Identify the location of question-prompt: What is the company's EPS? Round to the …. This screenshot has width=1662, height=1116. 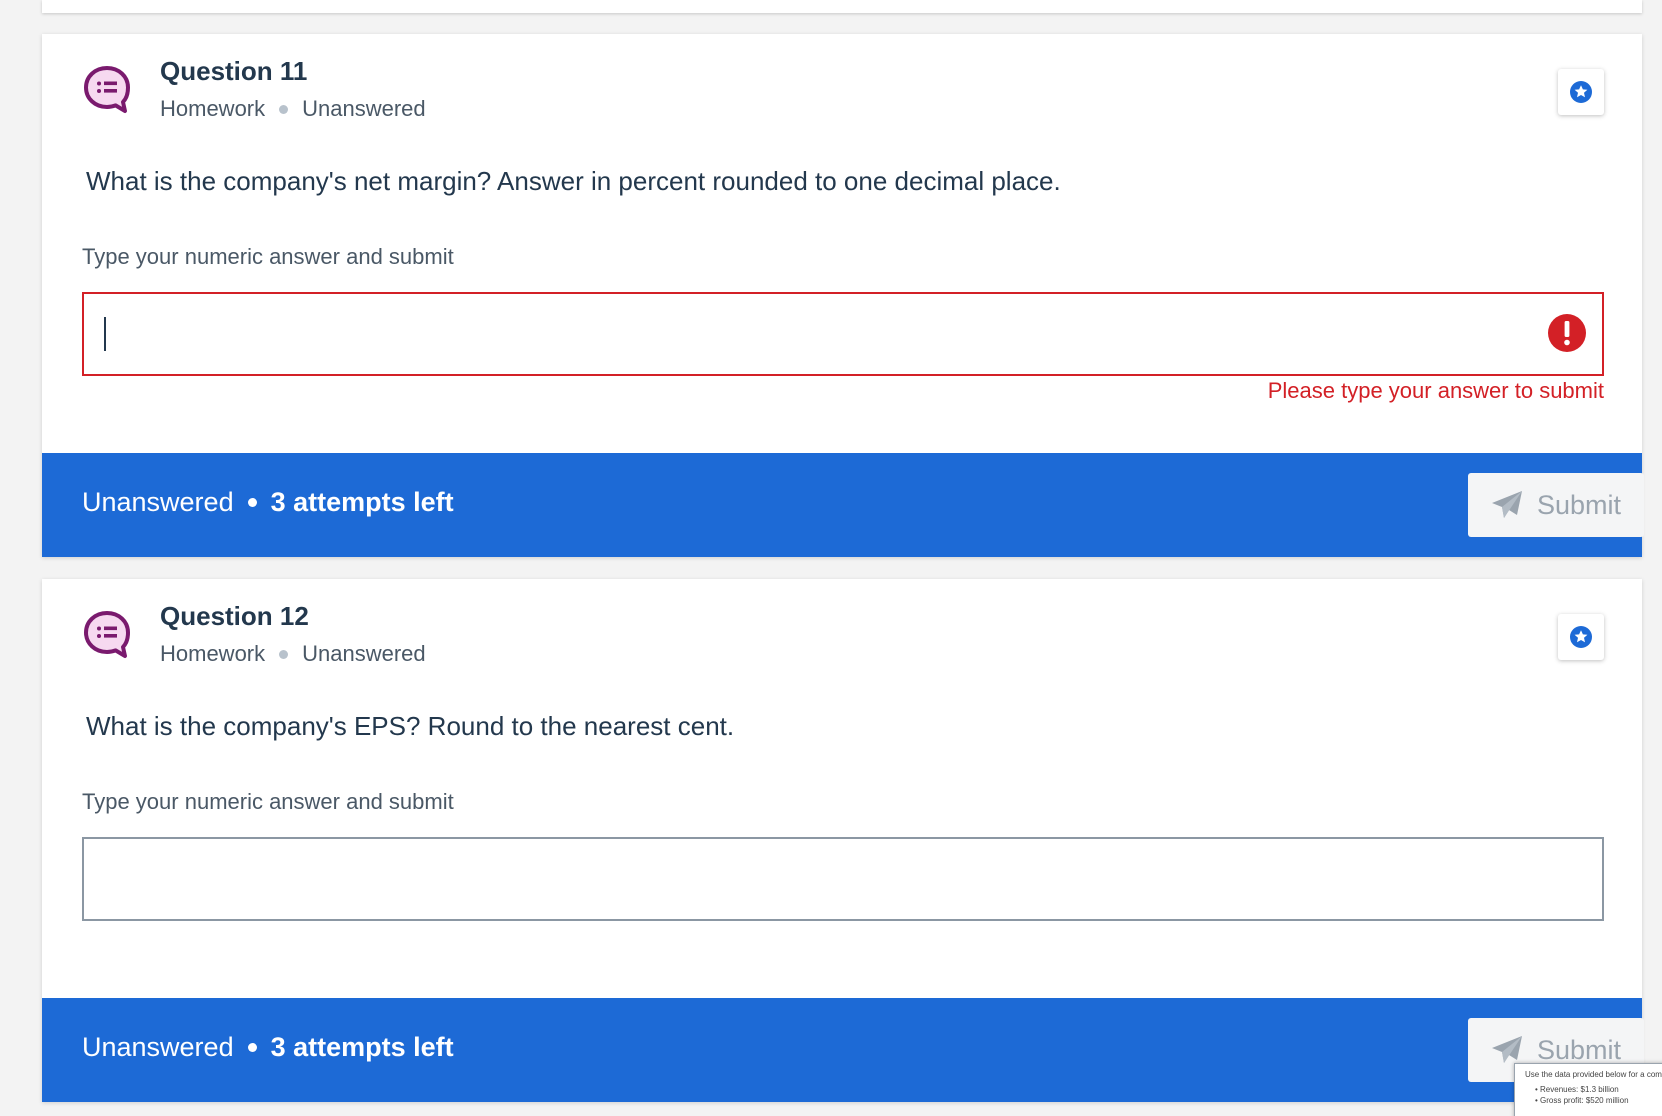
(410, 726).